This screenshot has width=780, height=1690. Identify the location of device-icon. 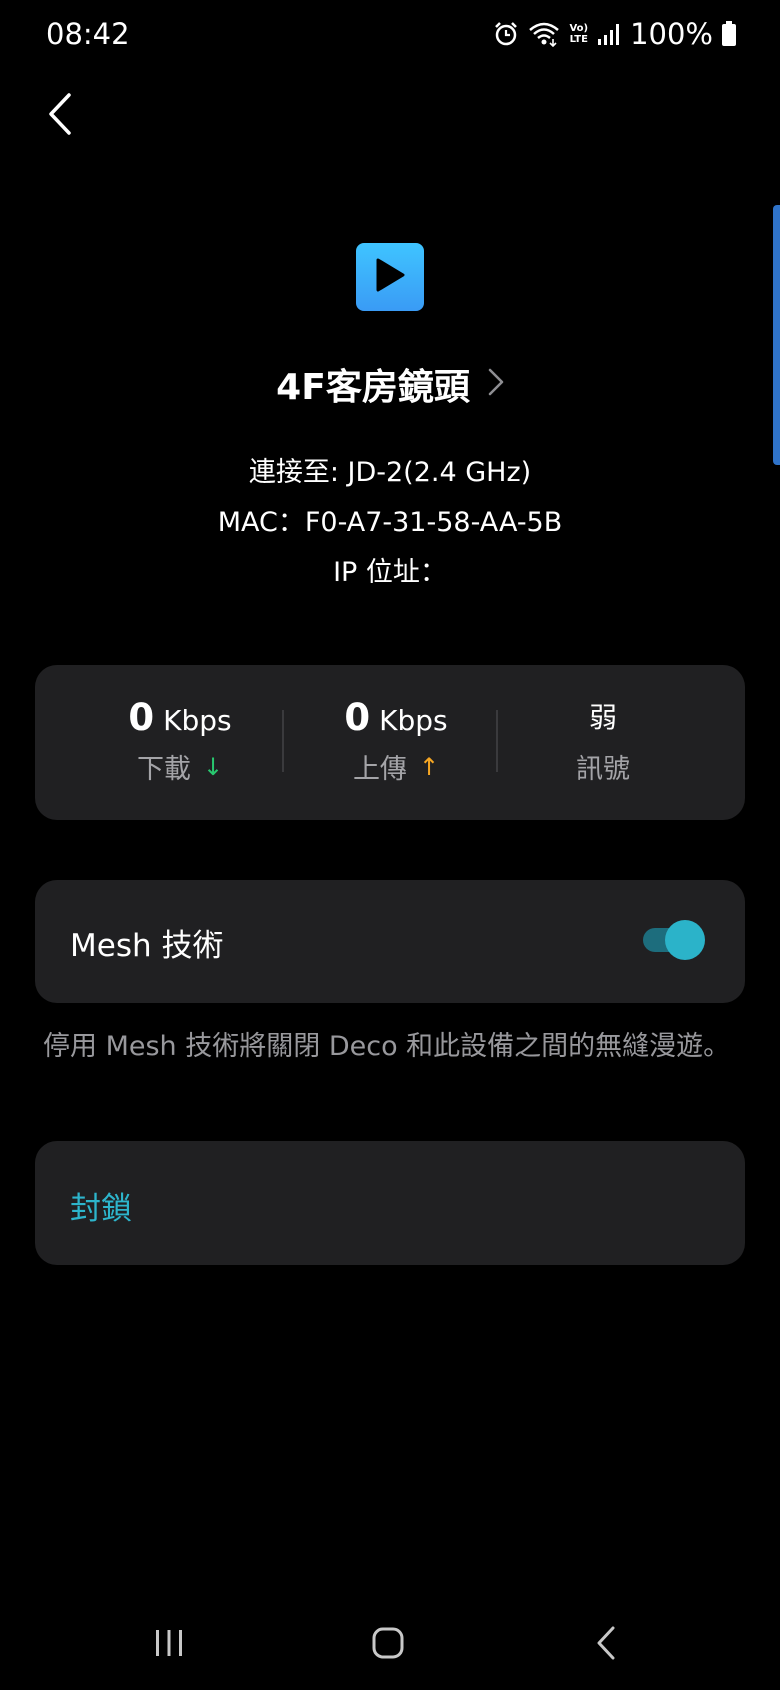
(390, 277).